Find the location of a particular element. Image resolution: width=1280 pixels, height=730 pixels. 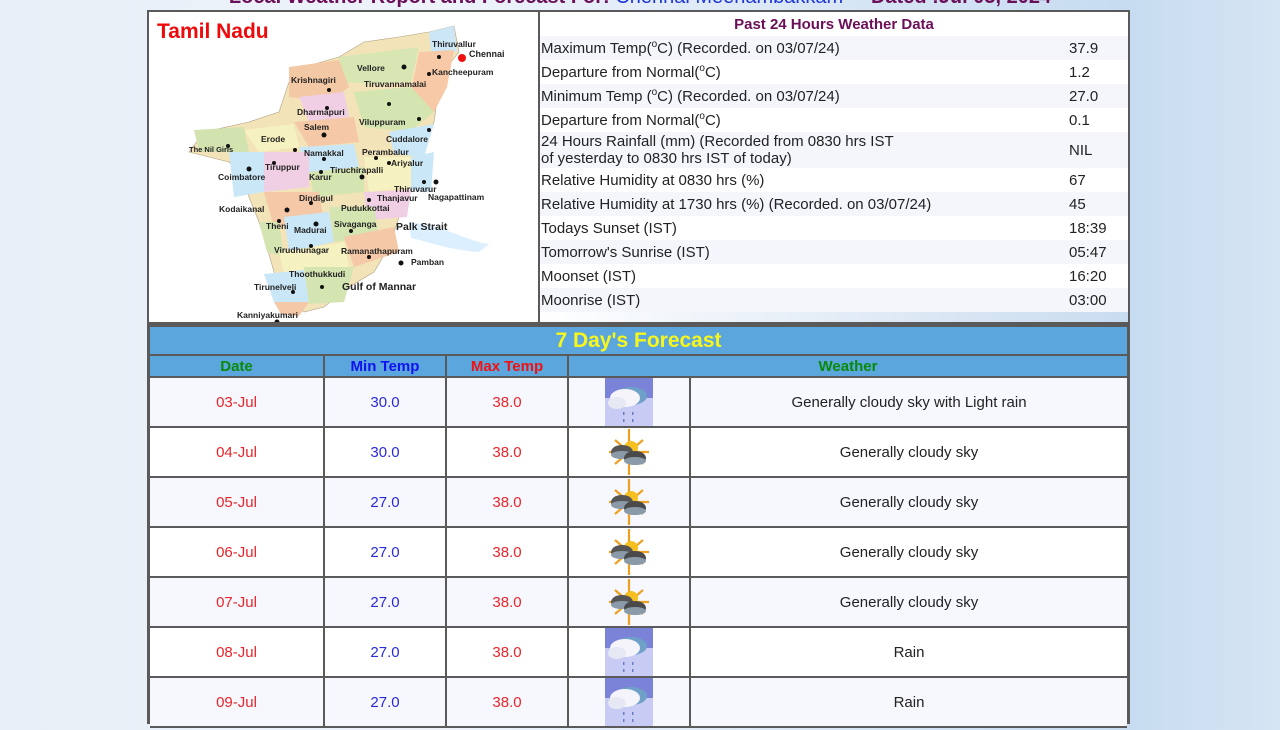

past-24-value: 18:39 is located at coordinates (1098, 228).